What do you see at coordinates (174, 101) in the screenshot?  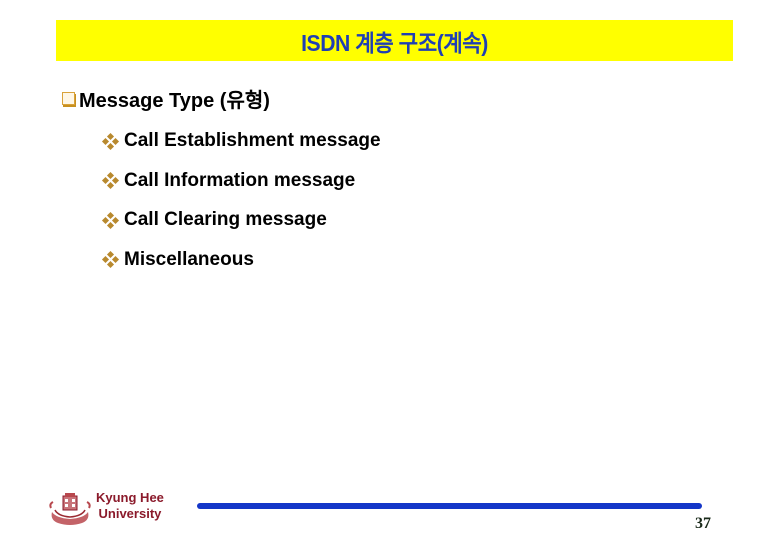 I see `main-bullet-text: Message Type (유형)` at bounding box center [174, 101].